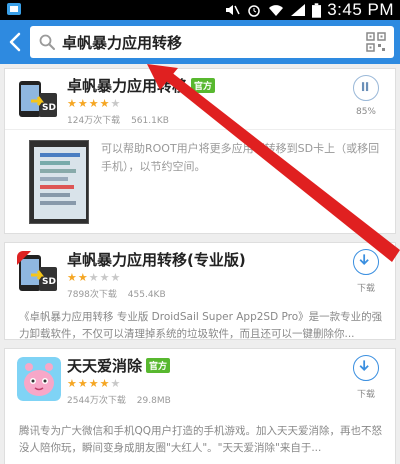 Image resolution: width=400 pixels, height=464 pixels. Describe the element at coordinates (365, 112) in the screenshot. I see `download-progress: 85%` at that location.